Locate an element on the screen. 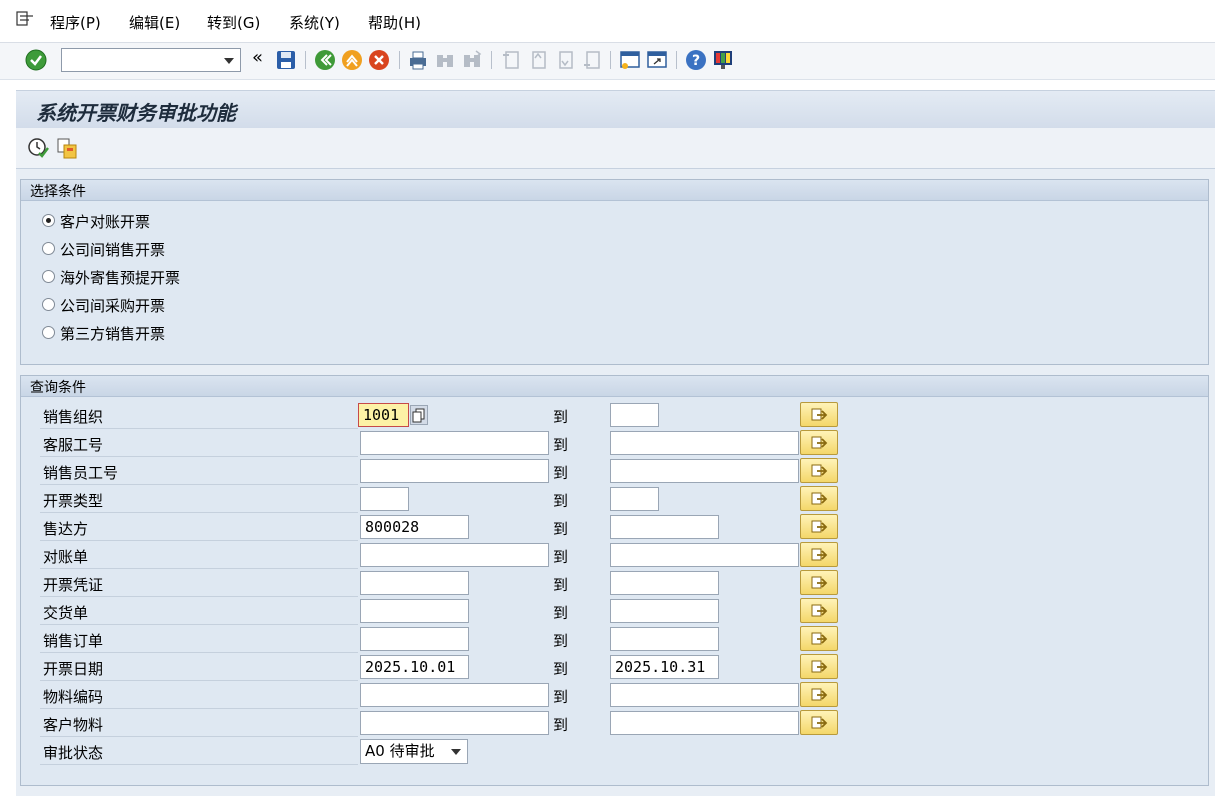 This screenshot has height=796, width=1215. customer-material-from-input is located at coordinates (454, 723).